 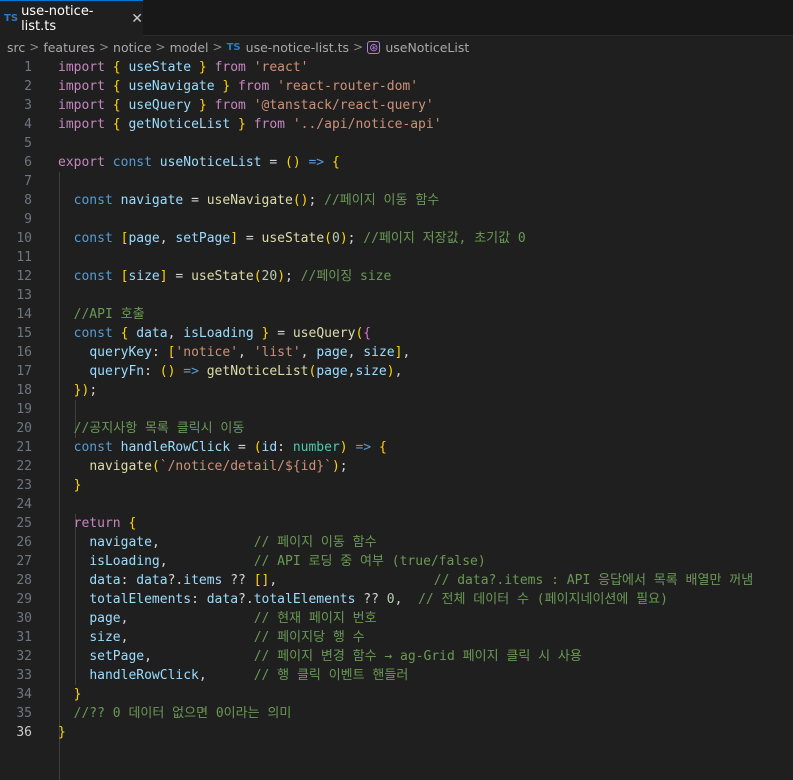 What do you see at coordinates (367, 333) in the screenshot?
I see `code-token: {` at bounding box center [367, 333].